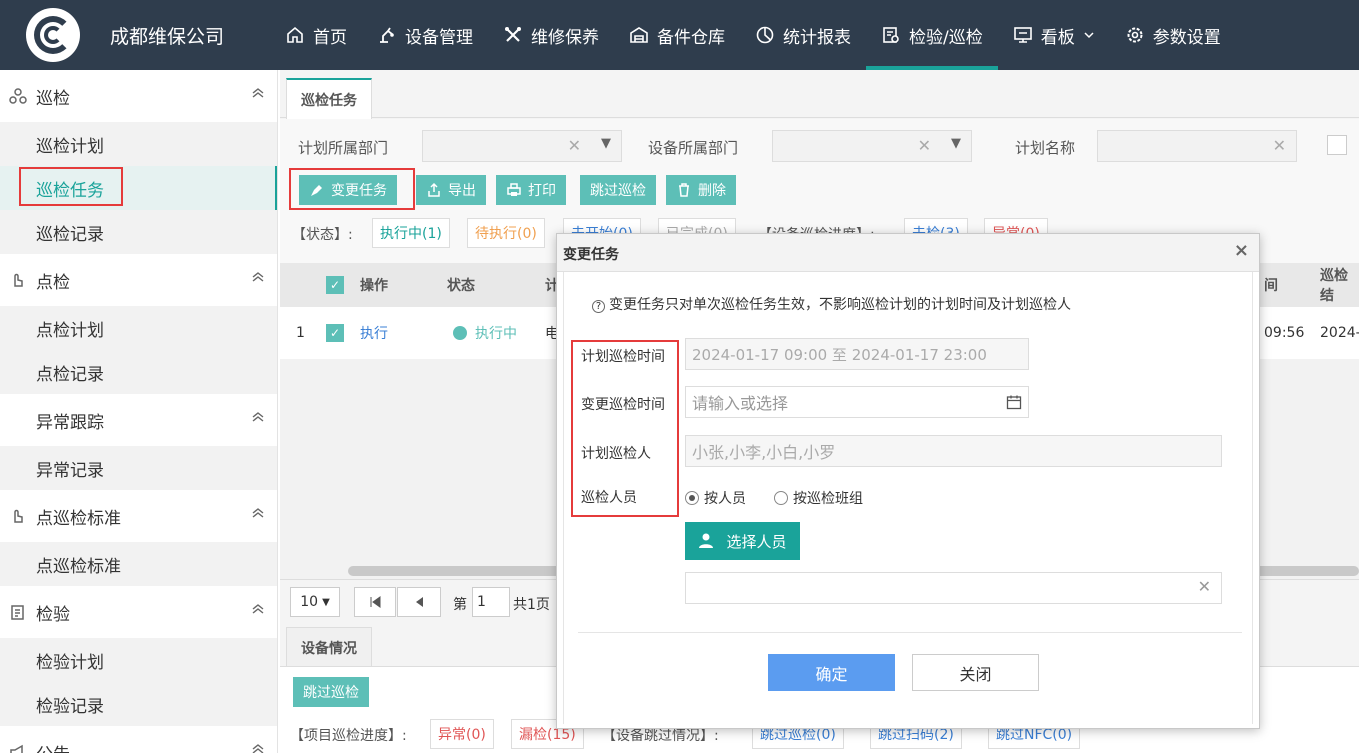 This screenshot has width=1359, height=753. Describe the element at coordinates (411, 233) in the screenshot. I see `status-tag-running: 执行中(1)` at that location.